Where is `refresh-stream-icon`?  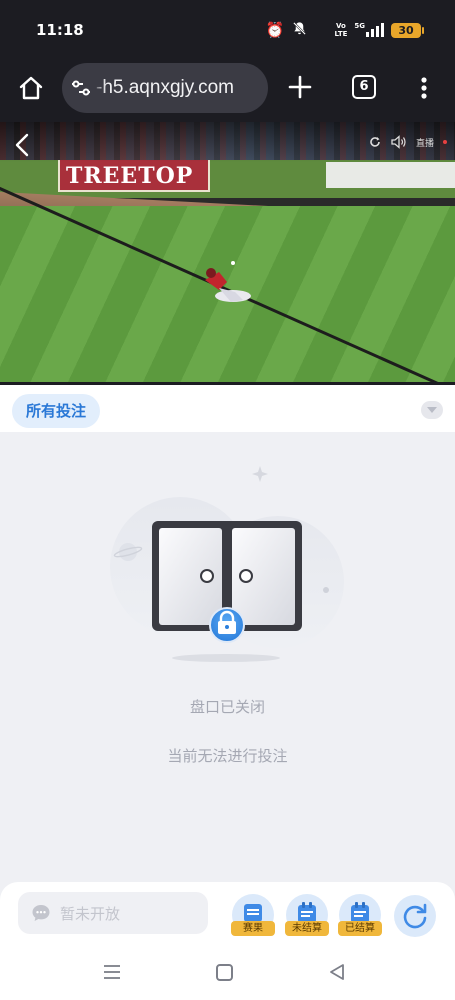 refresh-stream-icon is located at coordinates (375, 142).